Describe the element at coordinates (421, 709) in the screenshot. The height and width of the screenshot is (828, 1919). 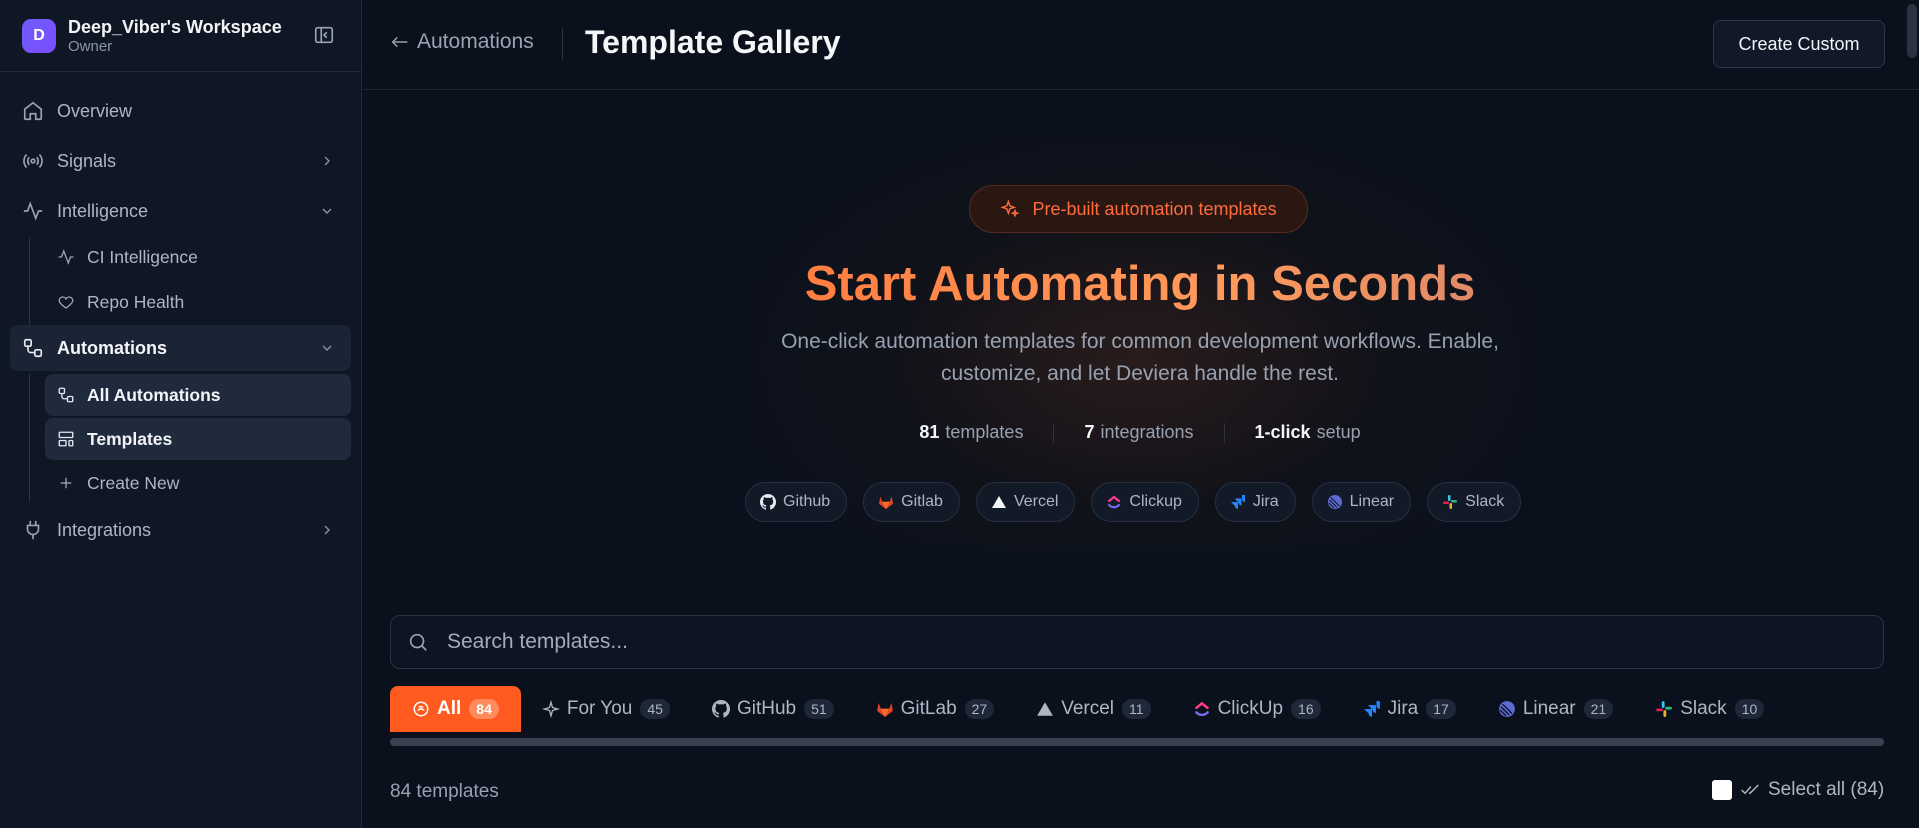
I see `layers-circle-icon` at that location.